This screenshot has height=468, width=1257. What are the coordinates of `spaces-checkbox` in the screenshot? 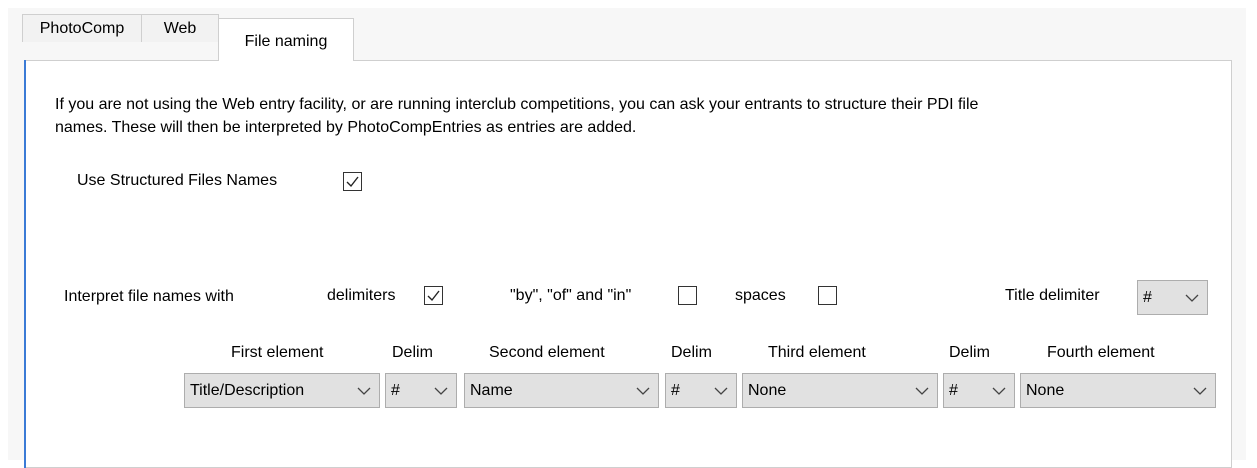 It's located at (827, 295).